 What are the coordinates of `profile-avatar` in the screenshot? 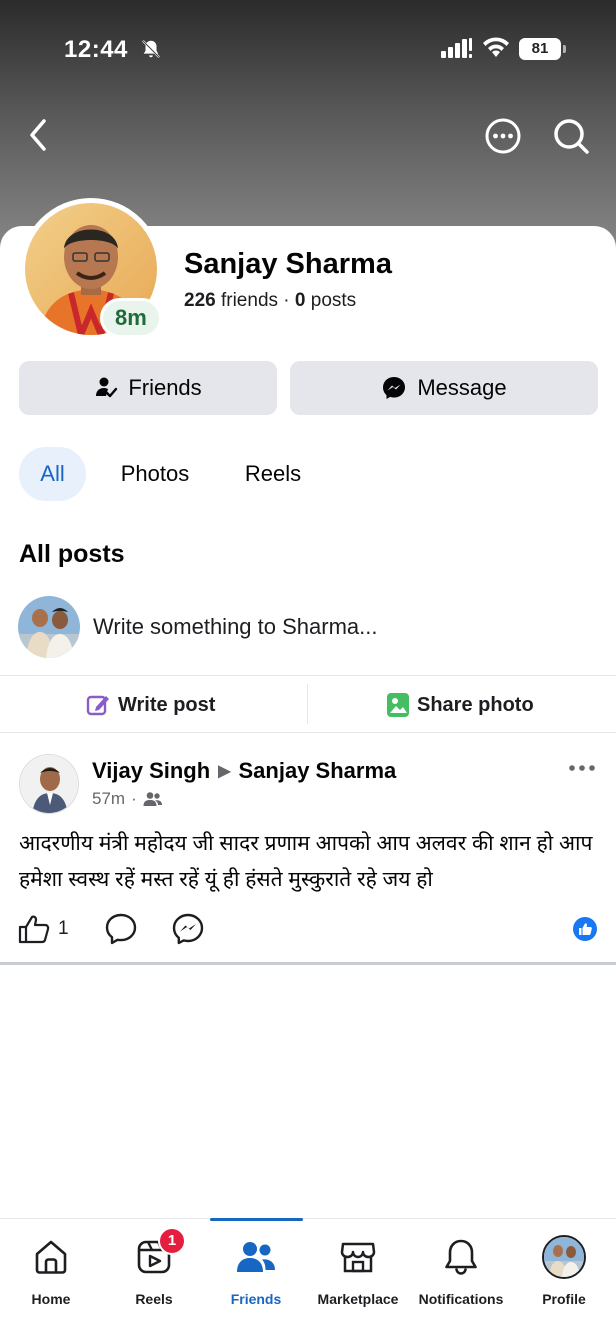 It's located at (564, 1257).